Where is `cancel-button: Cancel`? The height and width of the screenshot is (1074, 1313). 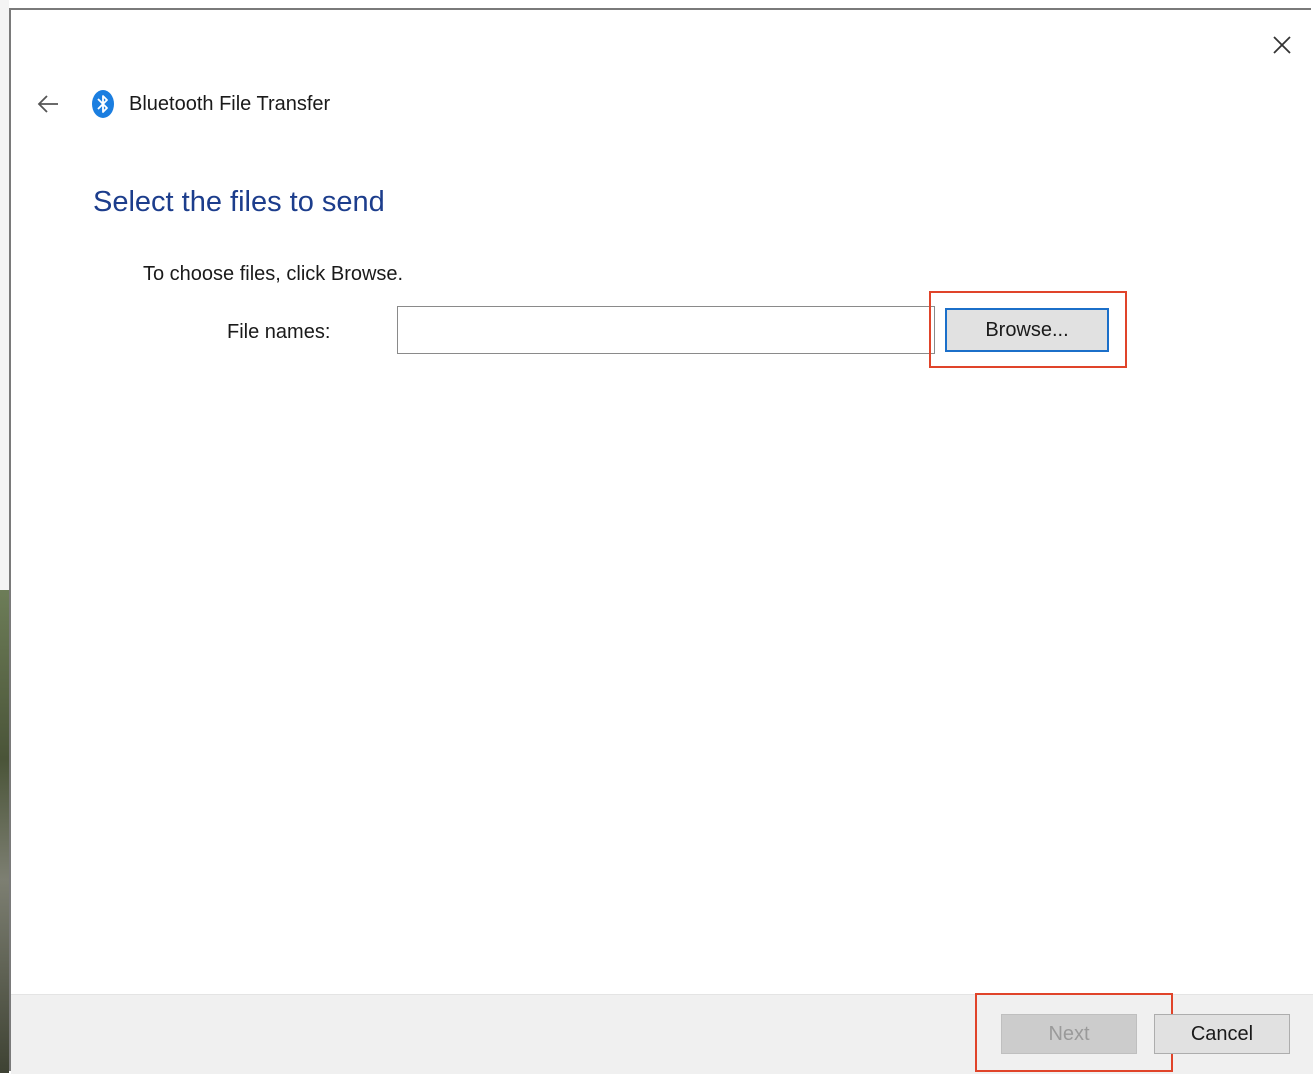 cancel-button: Cancel is located at coordinates (1222, 1034).